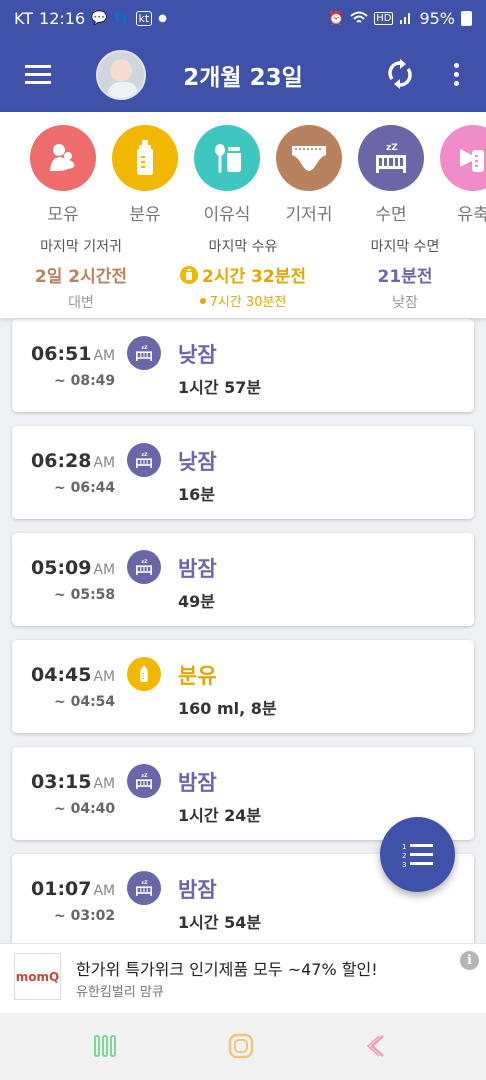 This screenshot has width=486, height=1080. I want to click on summary-sub-row: 7시간 30분전, so click(243, 300).